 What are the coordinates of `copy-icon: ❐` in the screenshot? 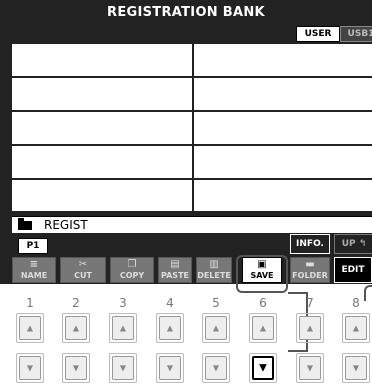 It's located at (132, 264).